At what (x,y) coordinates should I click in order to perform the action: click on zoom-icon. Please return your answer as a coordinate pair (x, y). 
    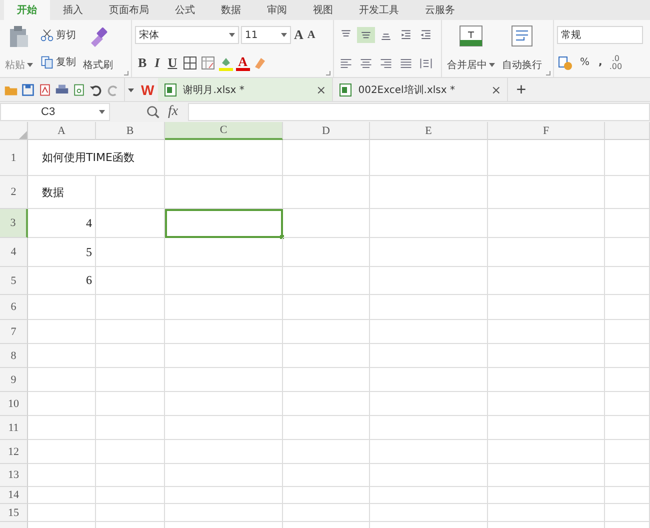
    Looking at the image, I should click on (153, 112).